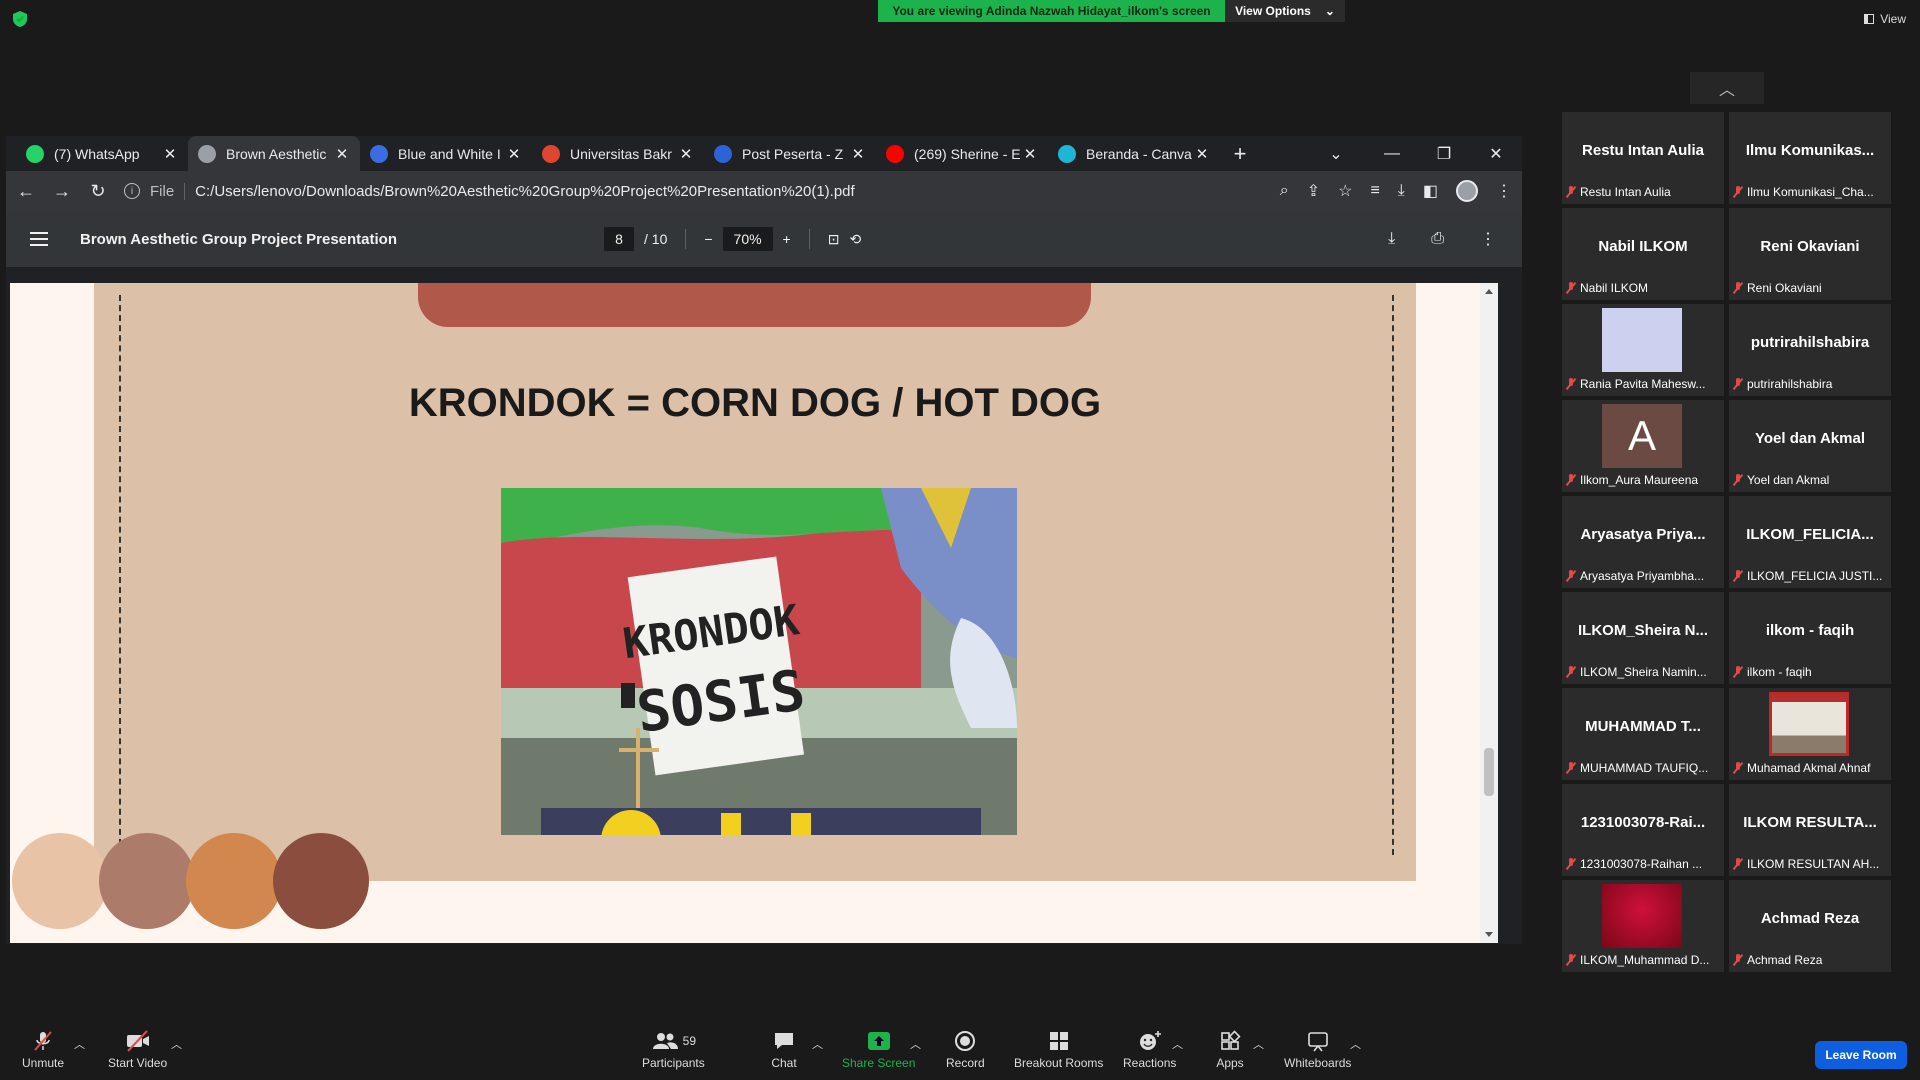  Describe the element at coordinates (1285, 11) in the screenshot. I see `view-options-button: View Options ⌄` at that location.